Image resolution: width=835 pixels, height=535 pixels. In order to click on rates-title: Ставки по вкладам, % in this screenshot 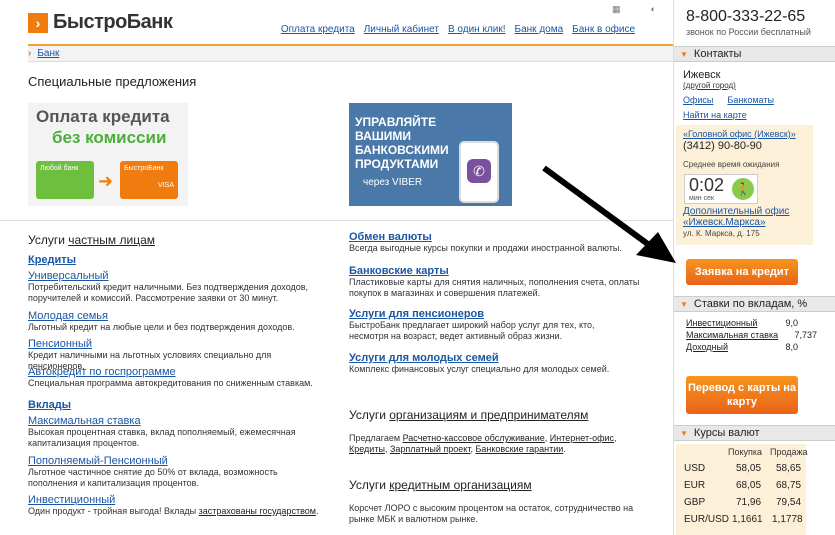, I will do `click(750, 304)`.